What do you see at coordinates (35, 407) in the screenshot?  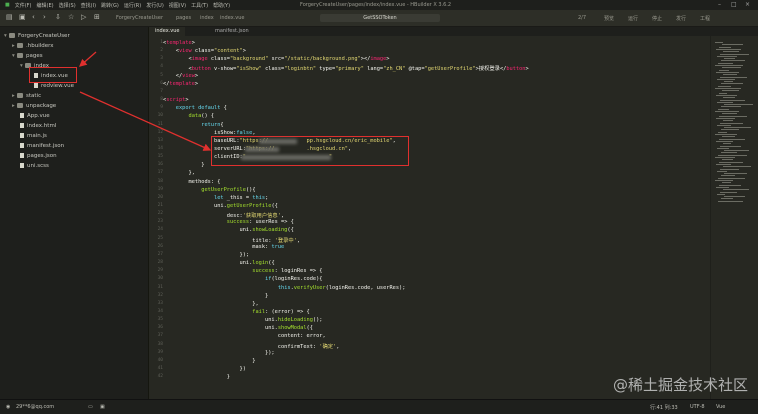 I see `account-label: 29**6@qq.com` at bounding box center [35, 407].